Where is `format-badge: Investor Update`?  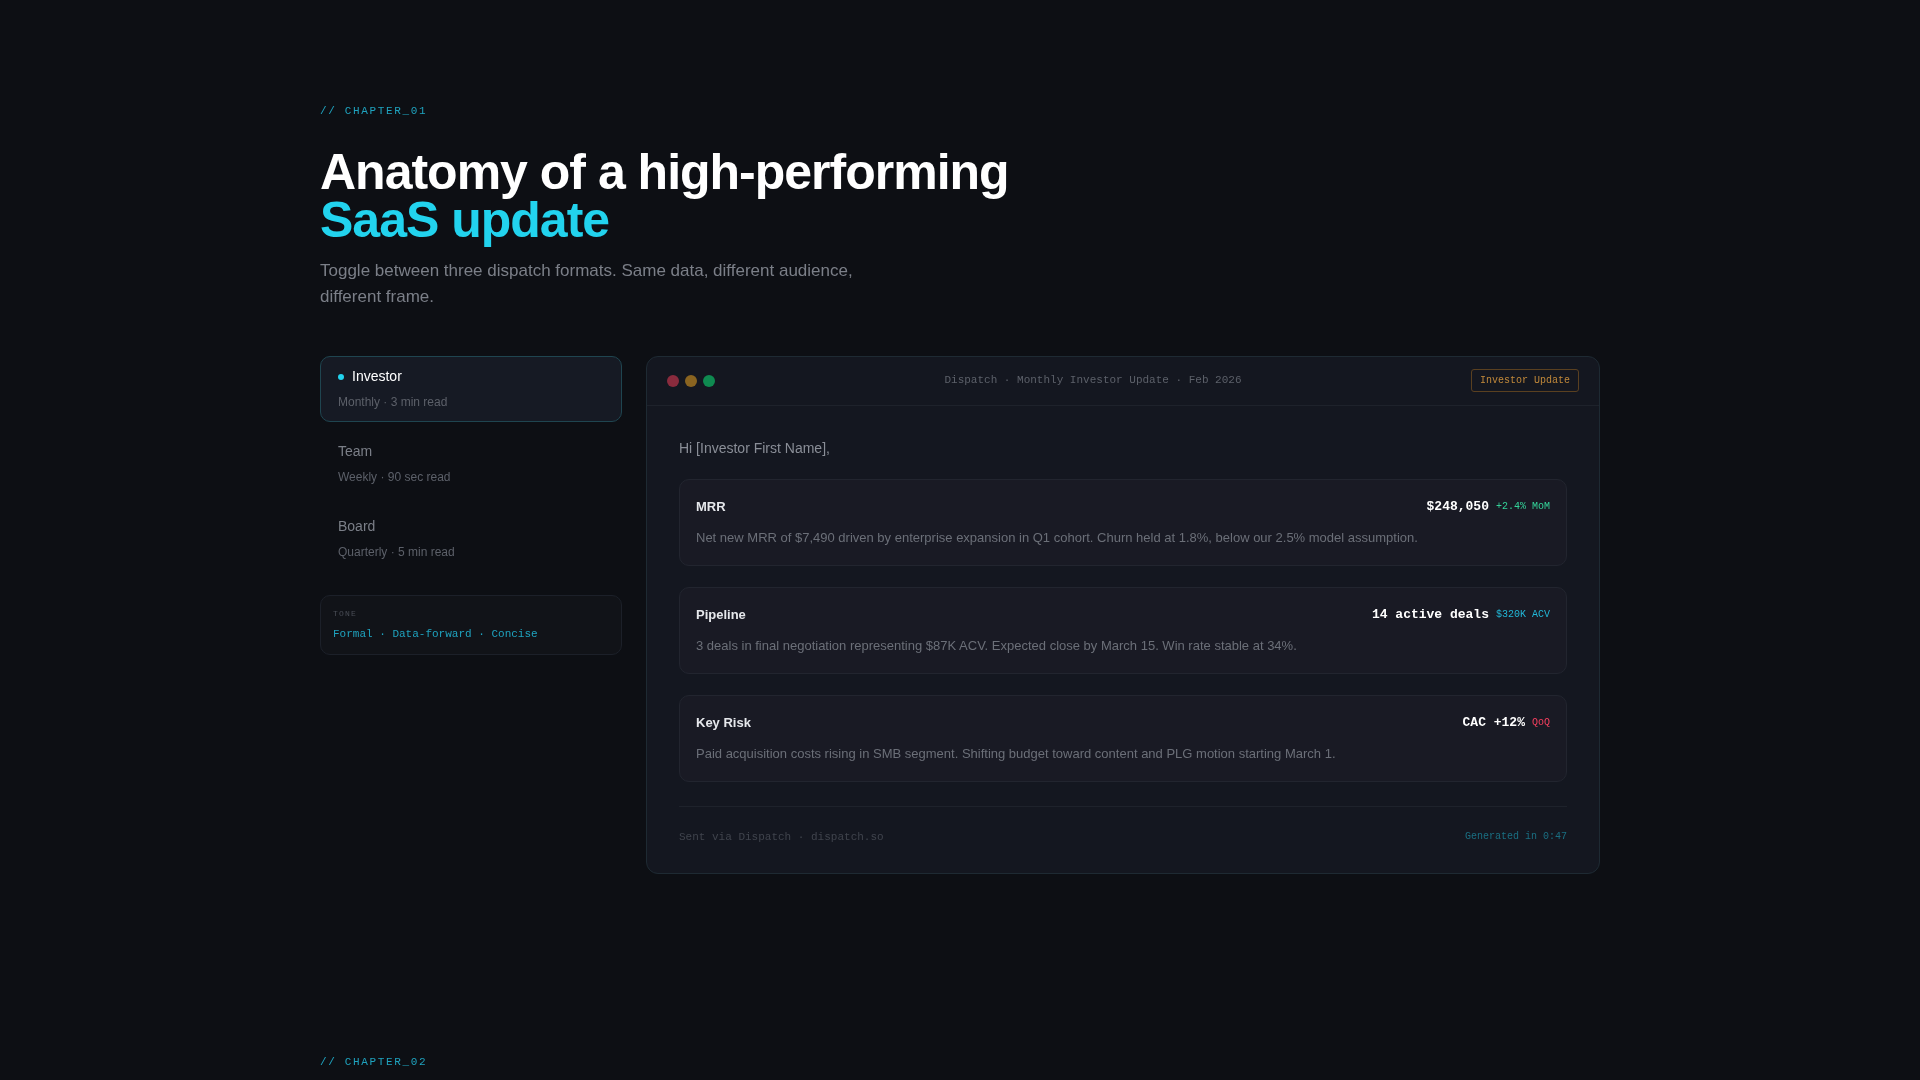
format-badge: Investor Update is located at coordinates (1525, 380).